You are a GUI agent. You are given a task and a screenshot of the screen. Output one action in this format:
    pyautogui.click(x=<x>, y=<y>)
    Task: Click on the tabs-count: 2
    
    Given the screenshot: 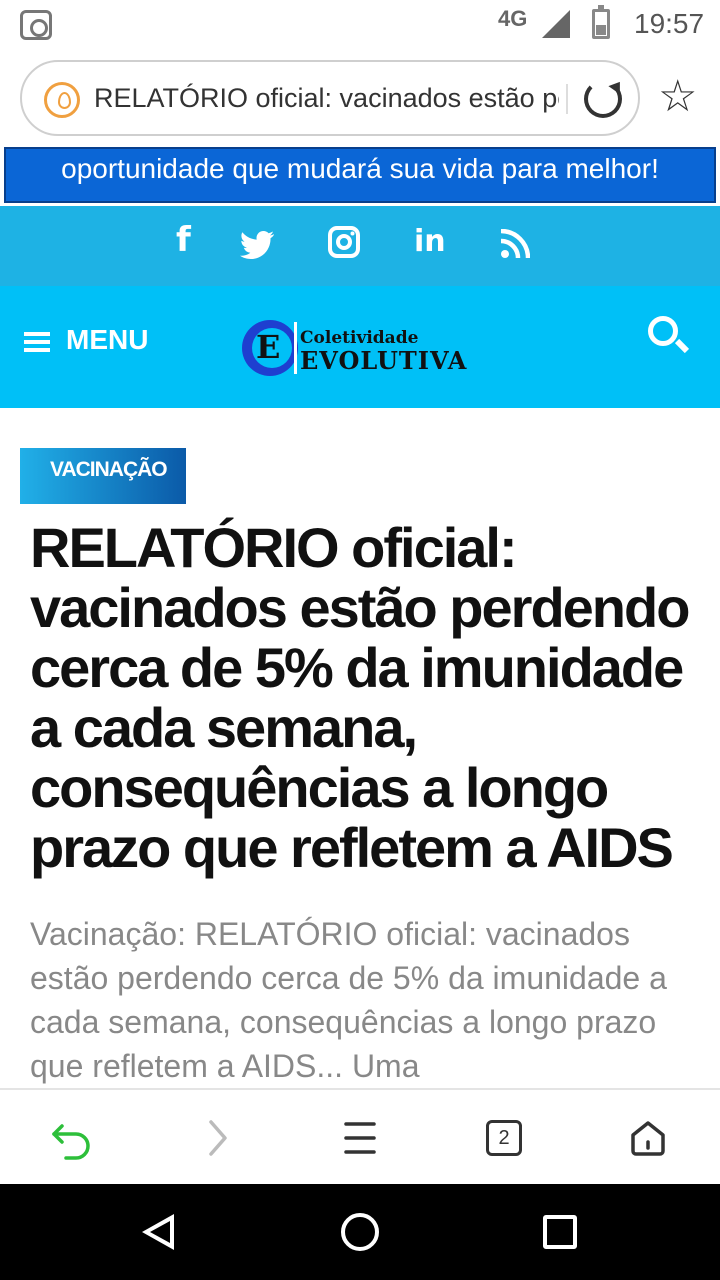 What is the action you would take?
    pyautogui.click(x=504, y=1138)
    